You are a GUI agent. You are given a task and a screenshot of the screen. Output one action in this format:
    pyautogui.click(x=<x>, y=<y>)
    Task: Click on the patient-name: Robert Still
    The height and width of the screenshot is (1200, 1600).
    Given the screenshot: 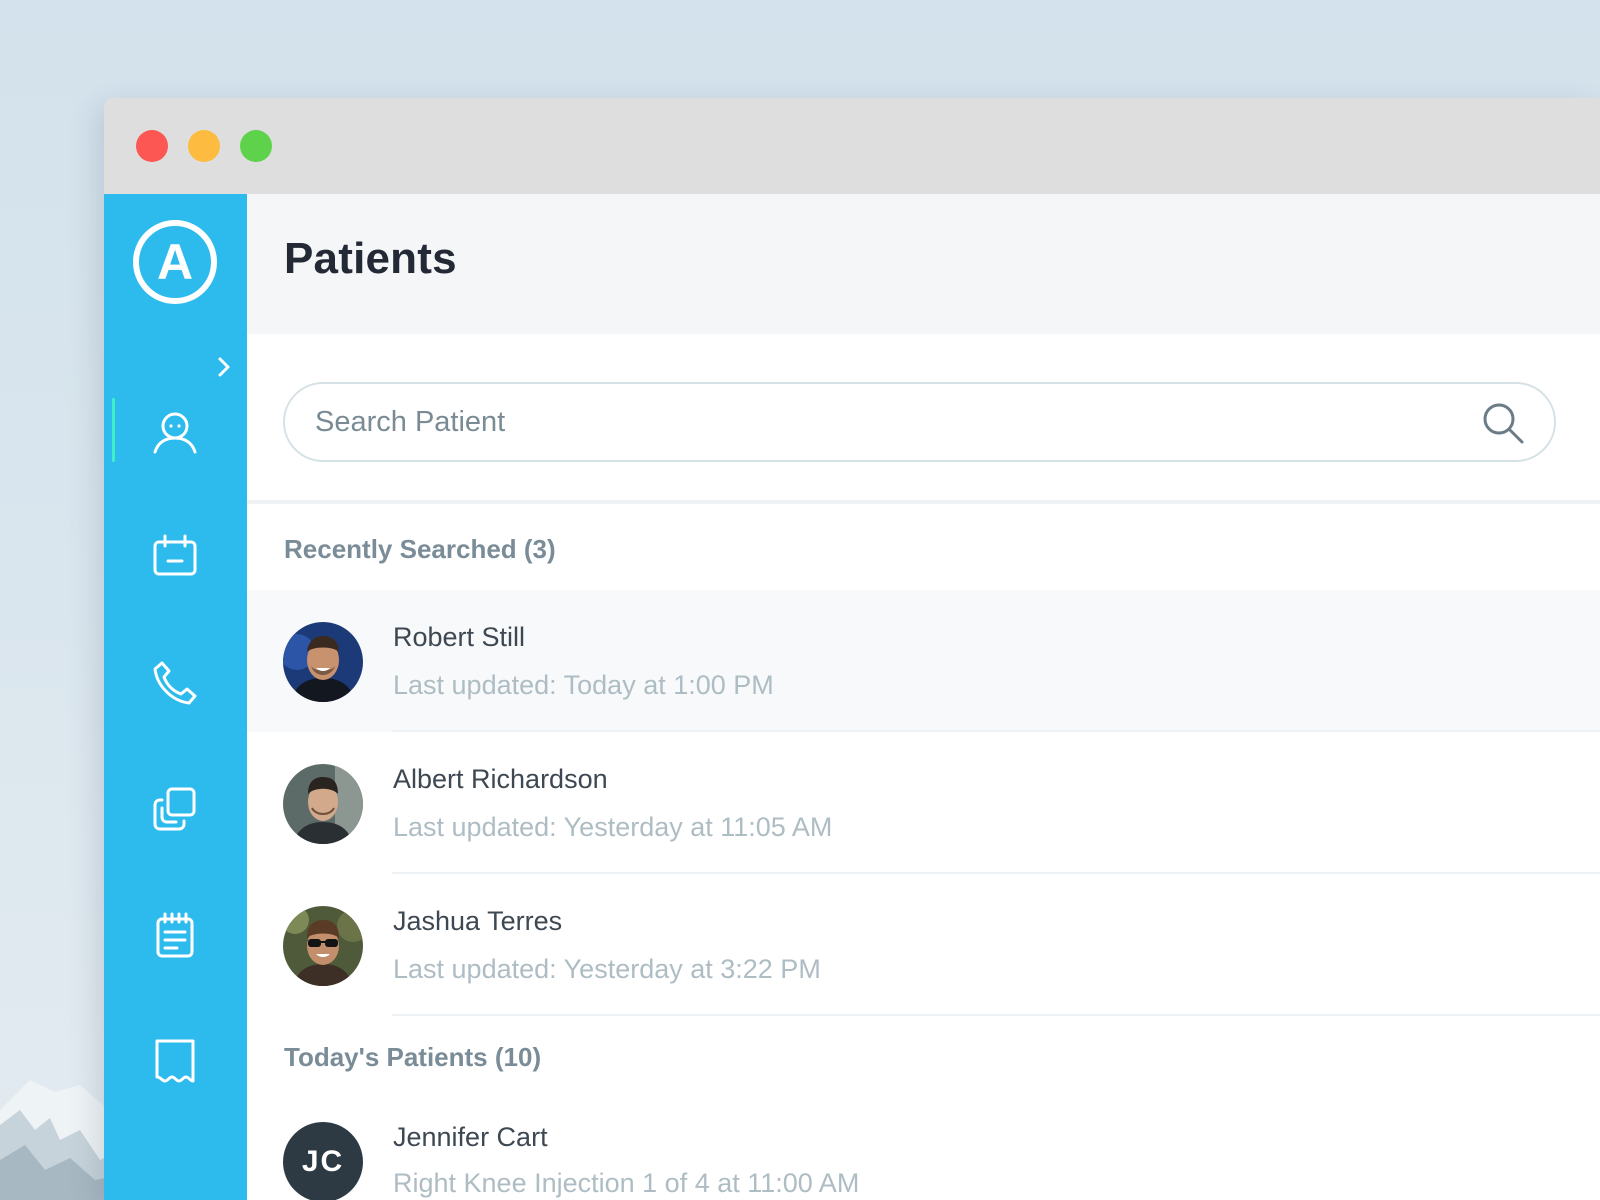 What is the action you would take?
    pyautogui.click(x=459, y=637)
    